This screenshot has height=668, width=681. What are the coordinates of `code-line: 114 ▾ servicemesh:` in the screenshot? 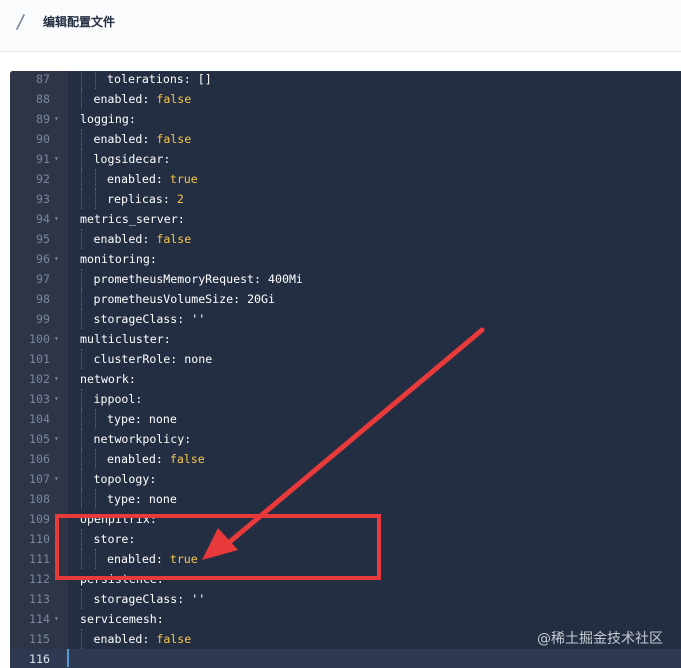 It's located at (345, 619).